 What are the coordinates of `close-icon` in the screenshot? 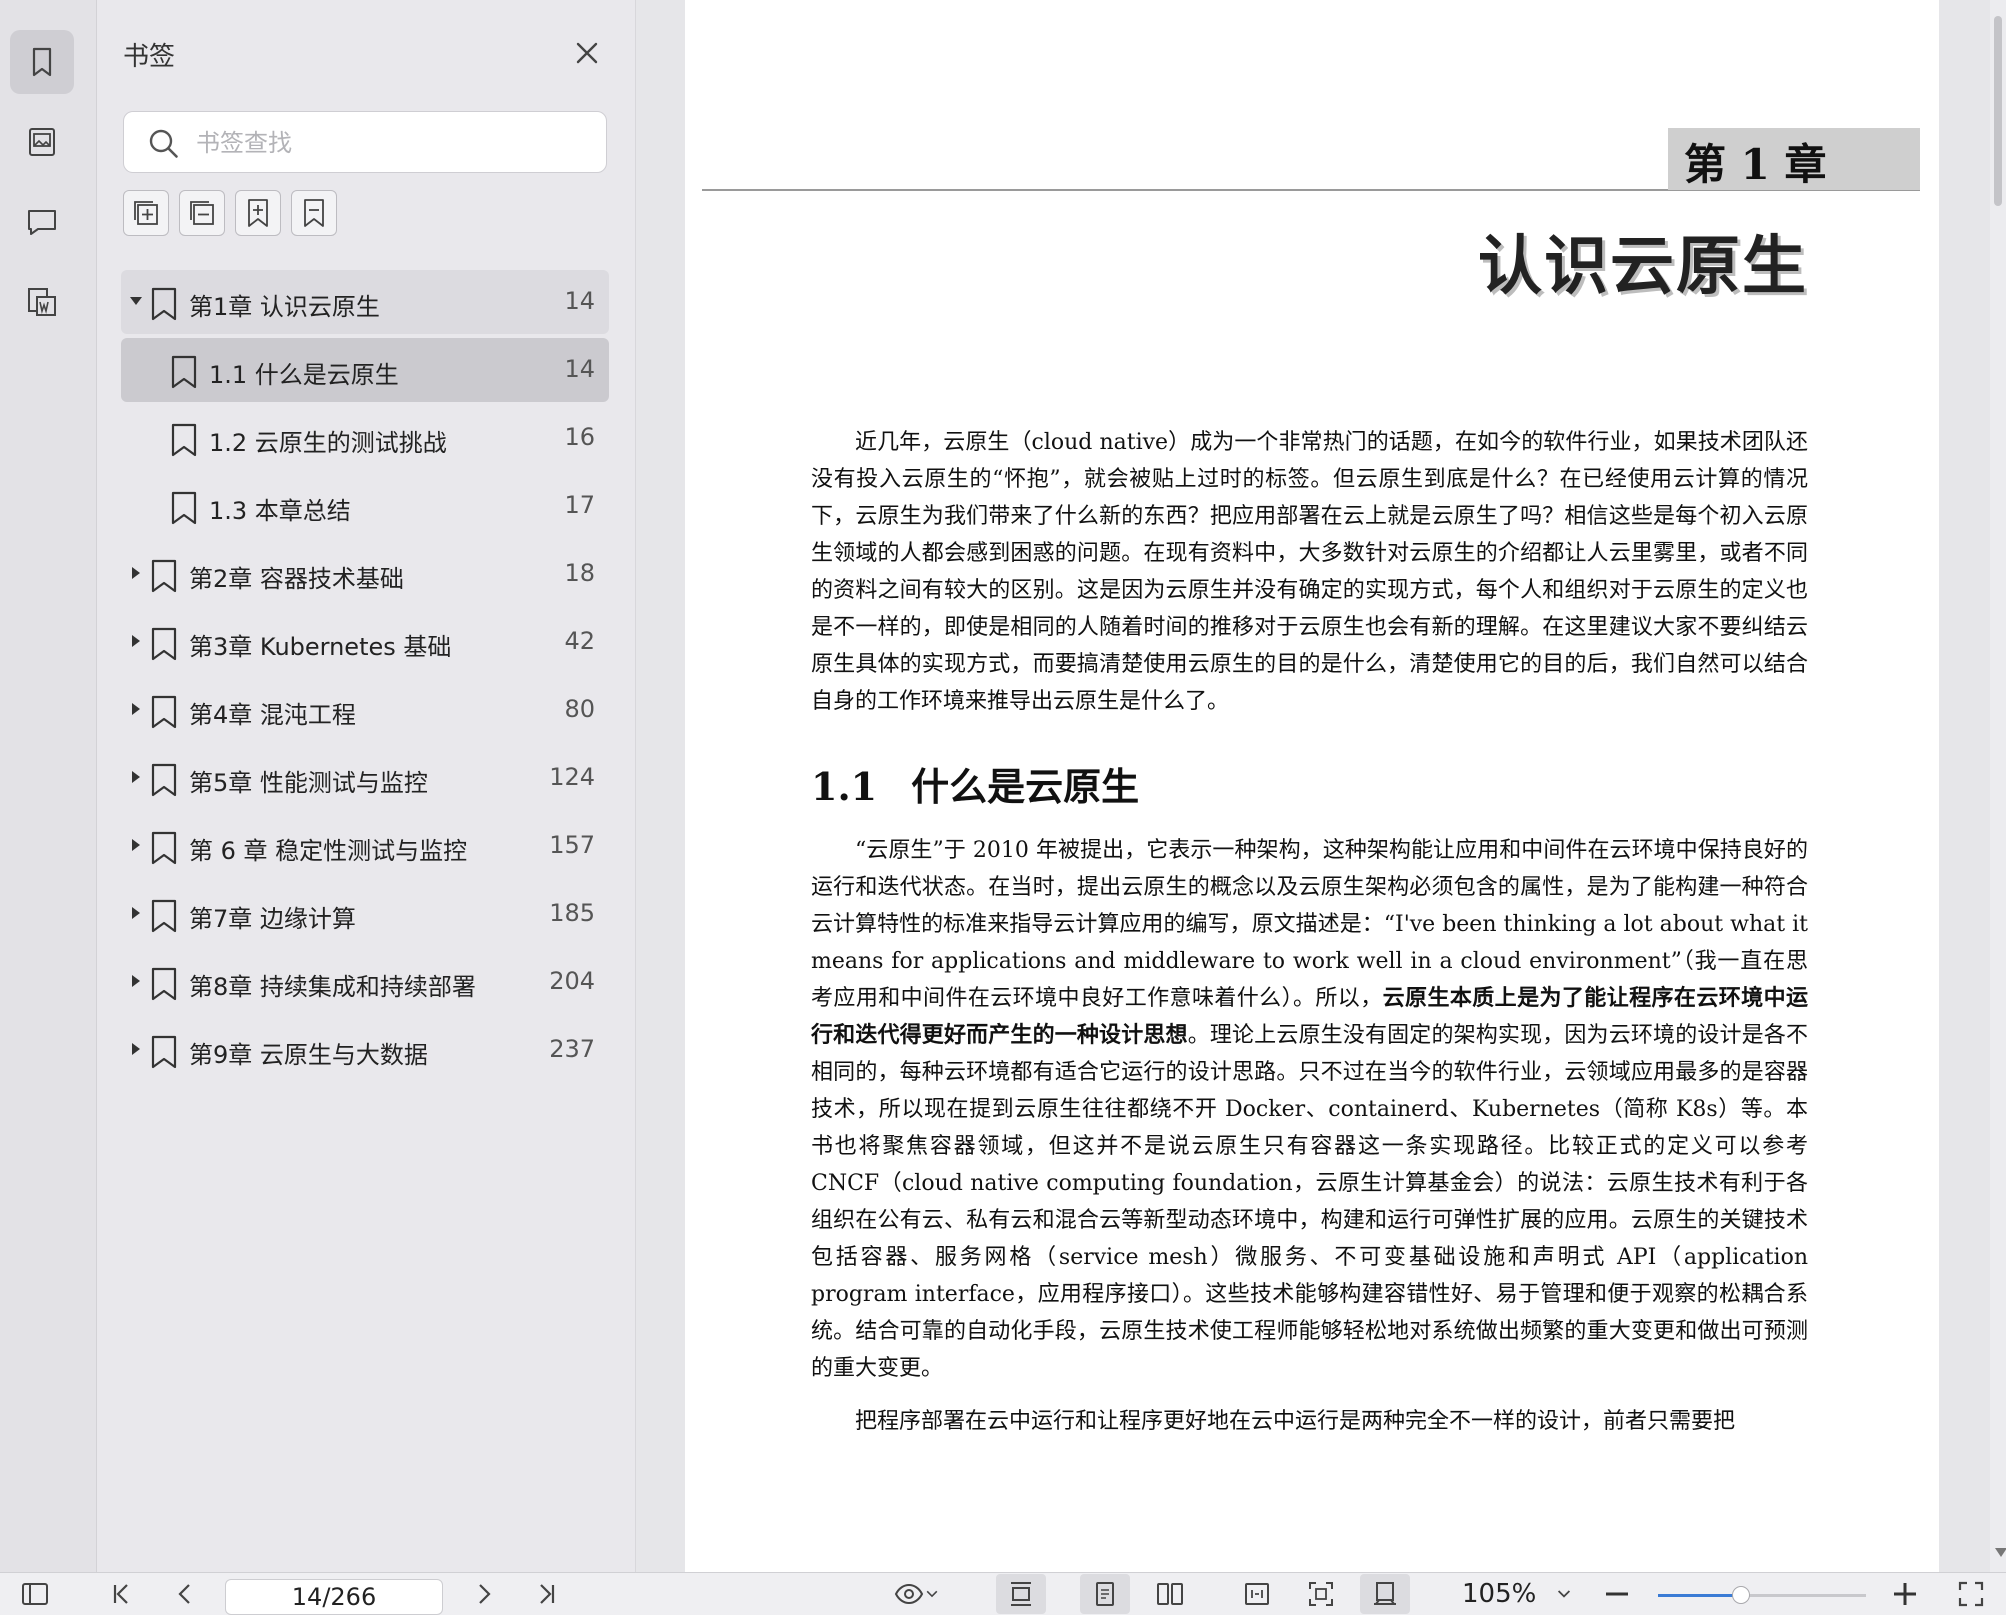 It's located at (587, 53).